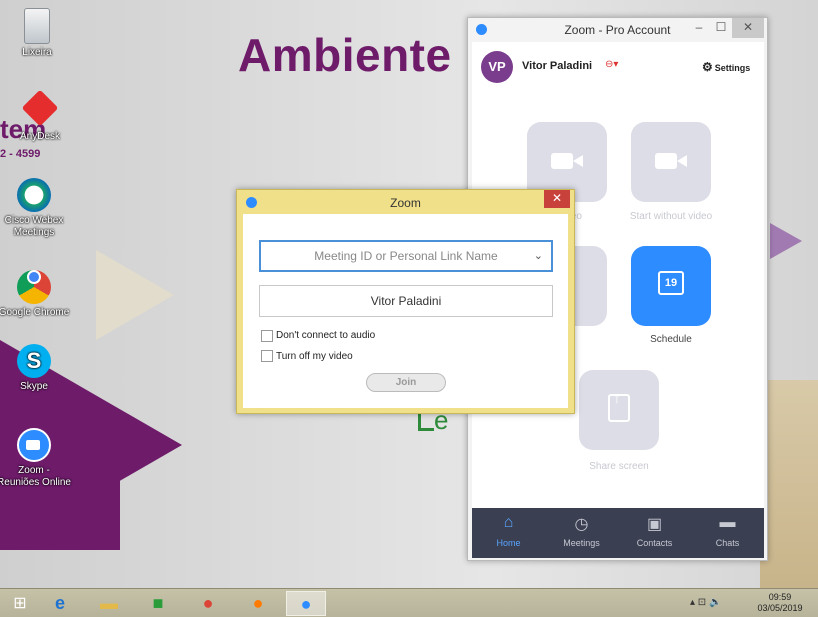 Image resolution: width=818 pixels, height=617 pixels. I want to click on nav-contacts: ▣ Contacts, so click(654, 533).